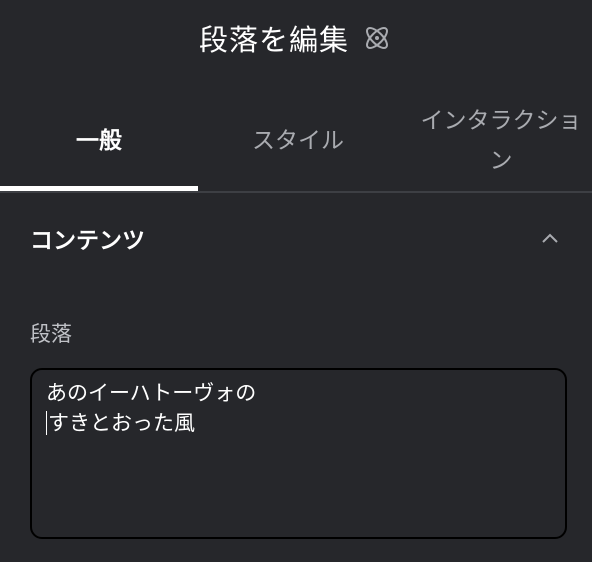  I want to click on paragraph-line-2: すきとおった風, so click(121, 423).